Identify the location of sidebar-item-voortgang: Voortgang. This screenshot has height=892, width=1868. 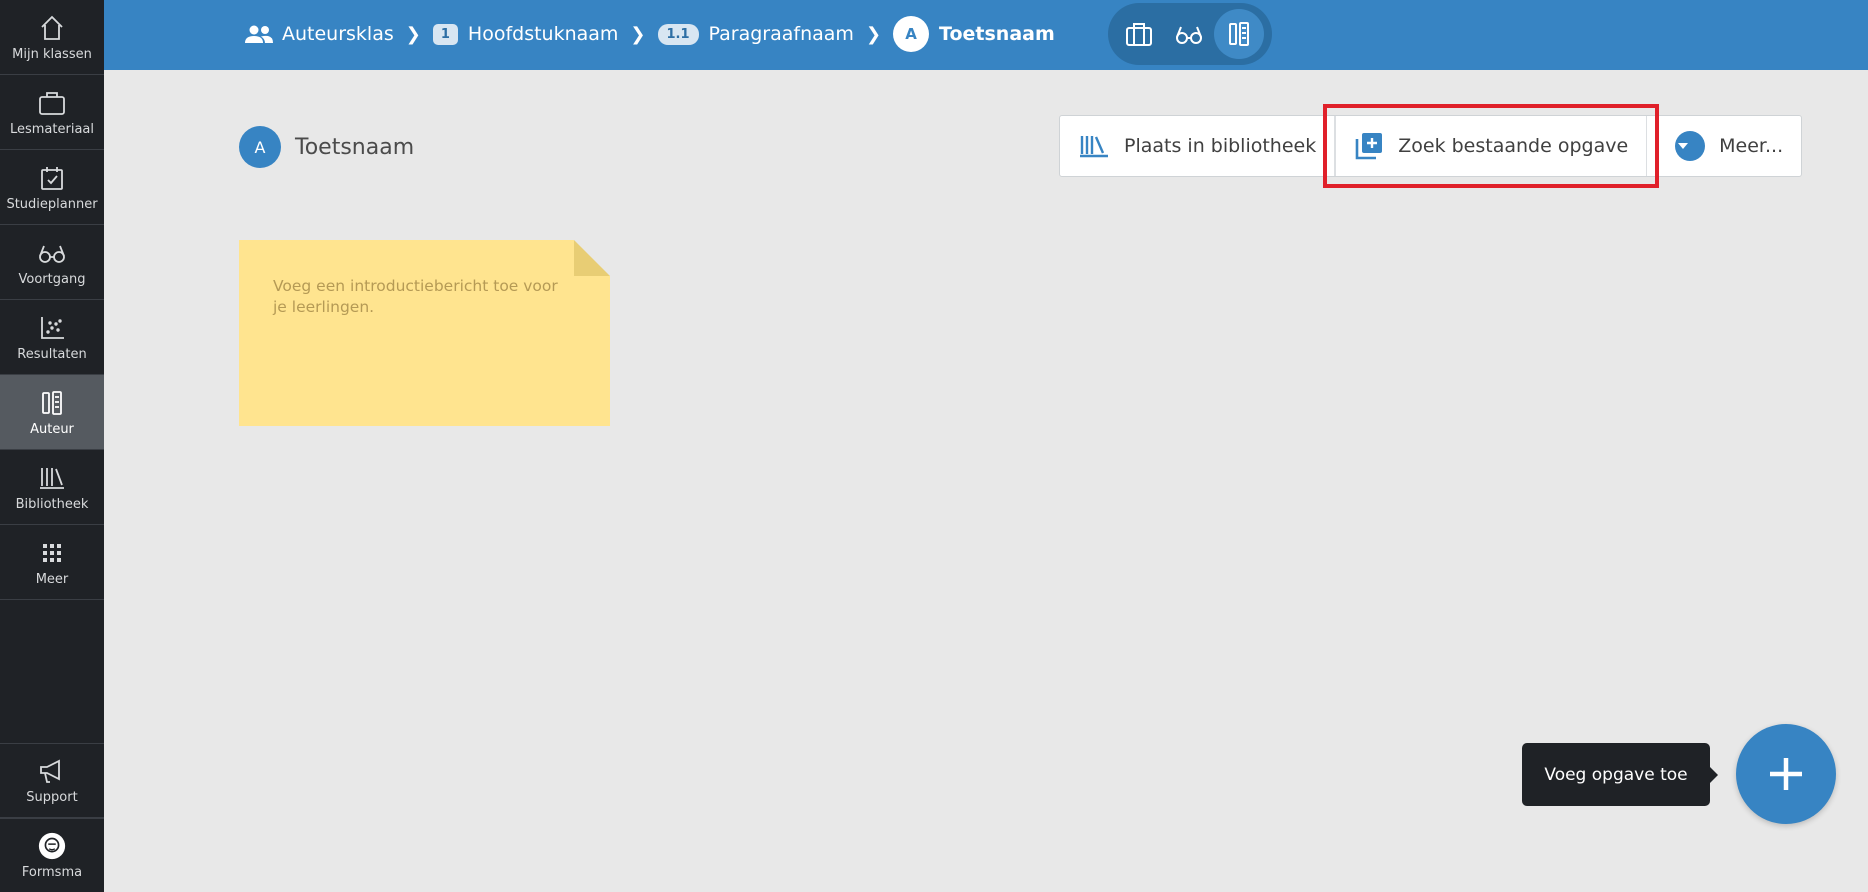
(52, 262).